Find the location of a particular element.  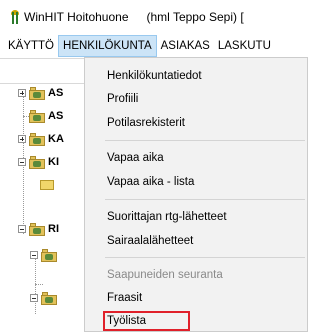

menu-item-suorittajan-rtg-lahetteet: Suorittajan rtg-lähetteet is located at coordinates (167, 217).